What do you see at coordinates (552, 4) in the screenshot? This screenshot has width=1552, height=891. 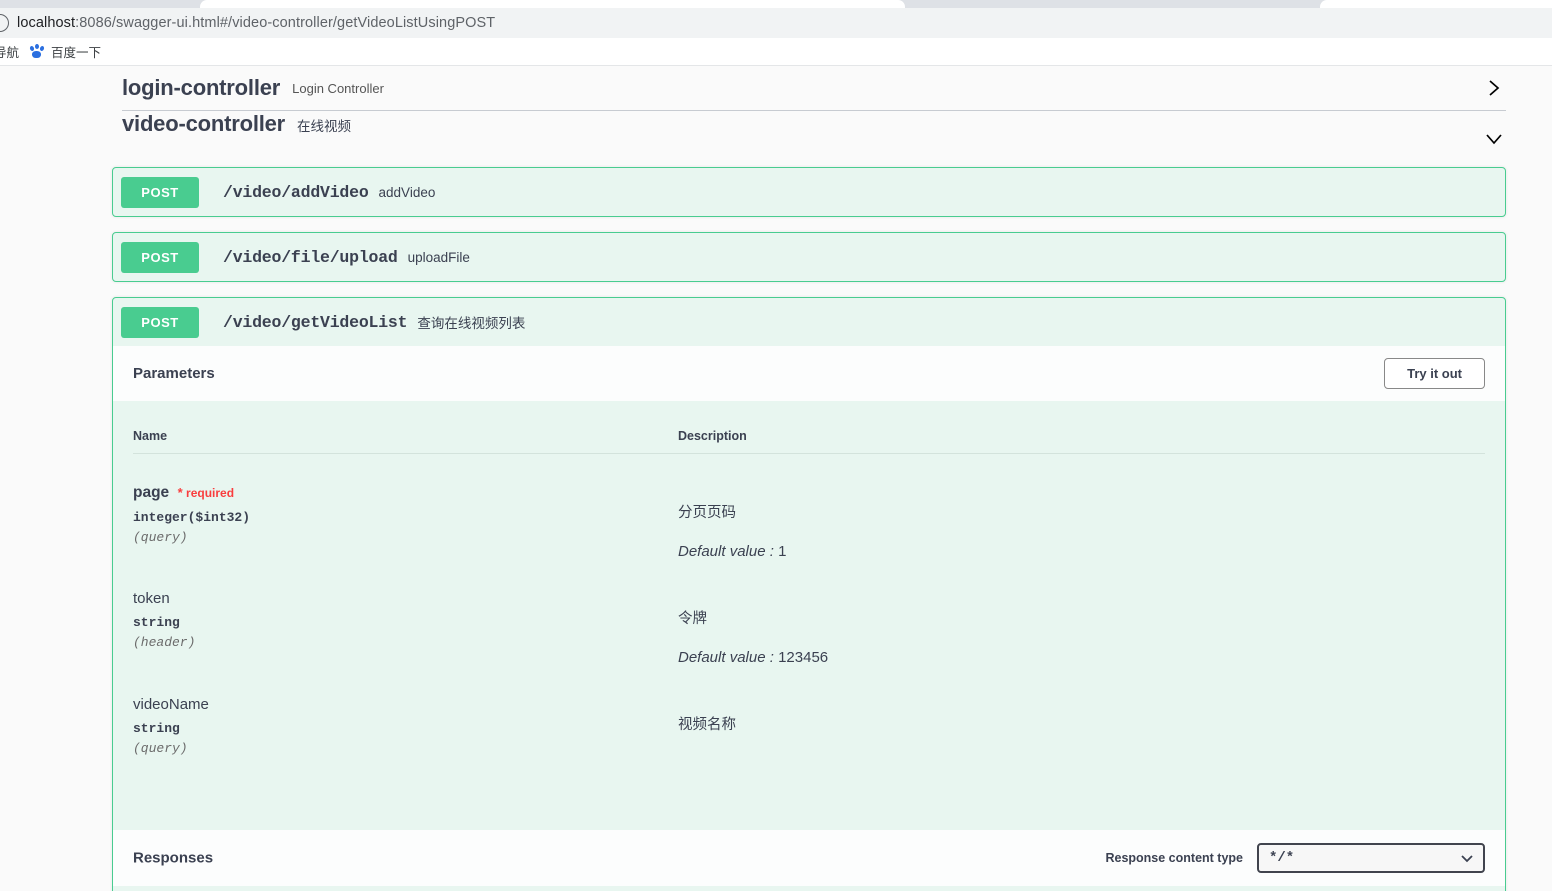 I see `browser-tab-active` at bounding box center [552, 4].